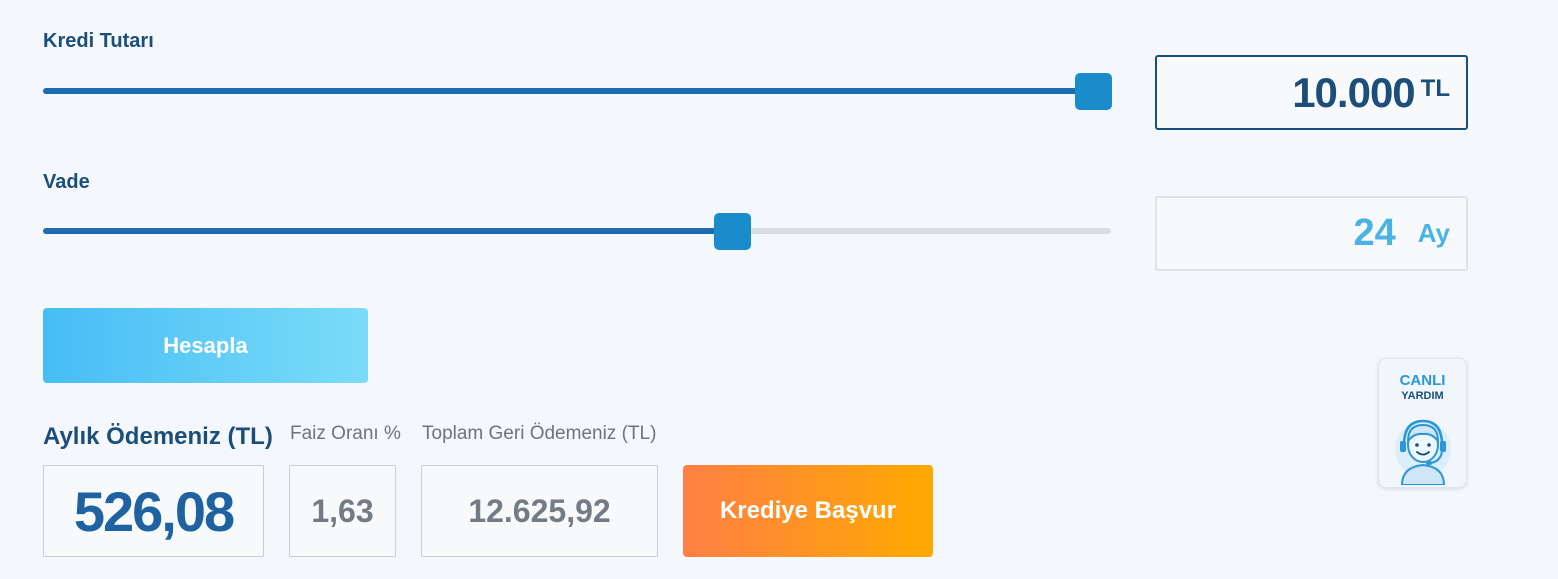 The height and width of the screenshot is (579, 1558). Describe the element at coordinates (808, 511) in the screenshot. I see `apply-loan-button: Krediye Başvur` at that location.